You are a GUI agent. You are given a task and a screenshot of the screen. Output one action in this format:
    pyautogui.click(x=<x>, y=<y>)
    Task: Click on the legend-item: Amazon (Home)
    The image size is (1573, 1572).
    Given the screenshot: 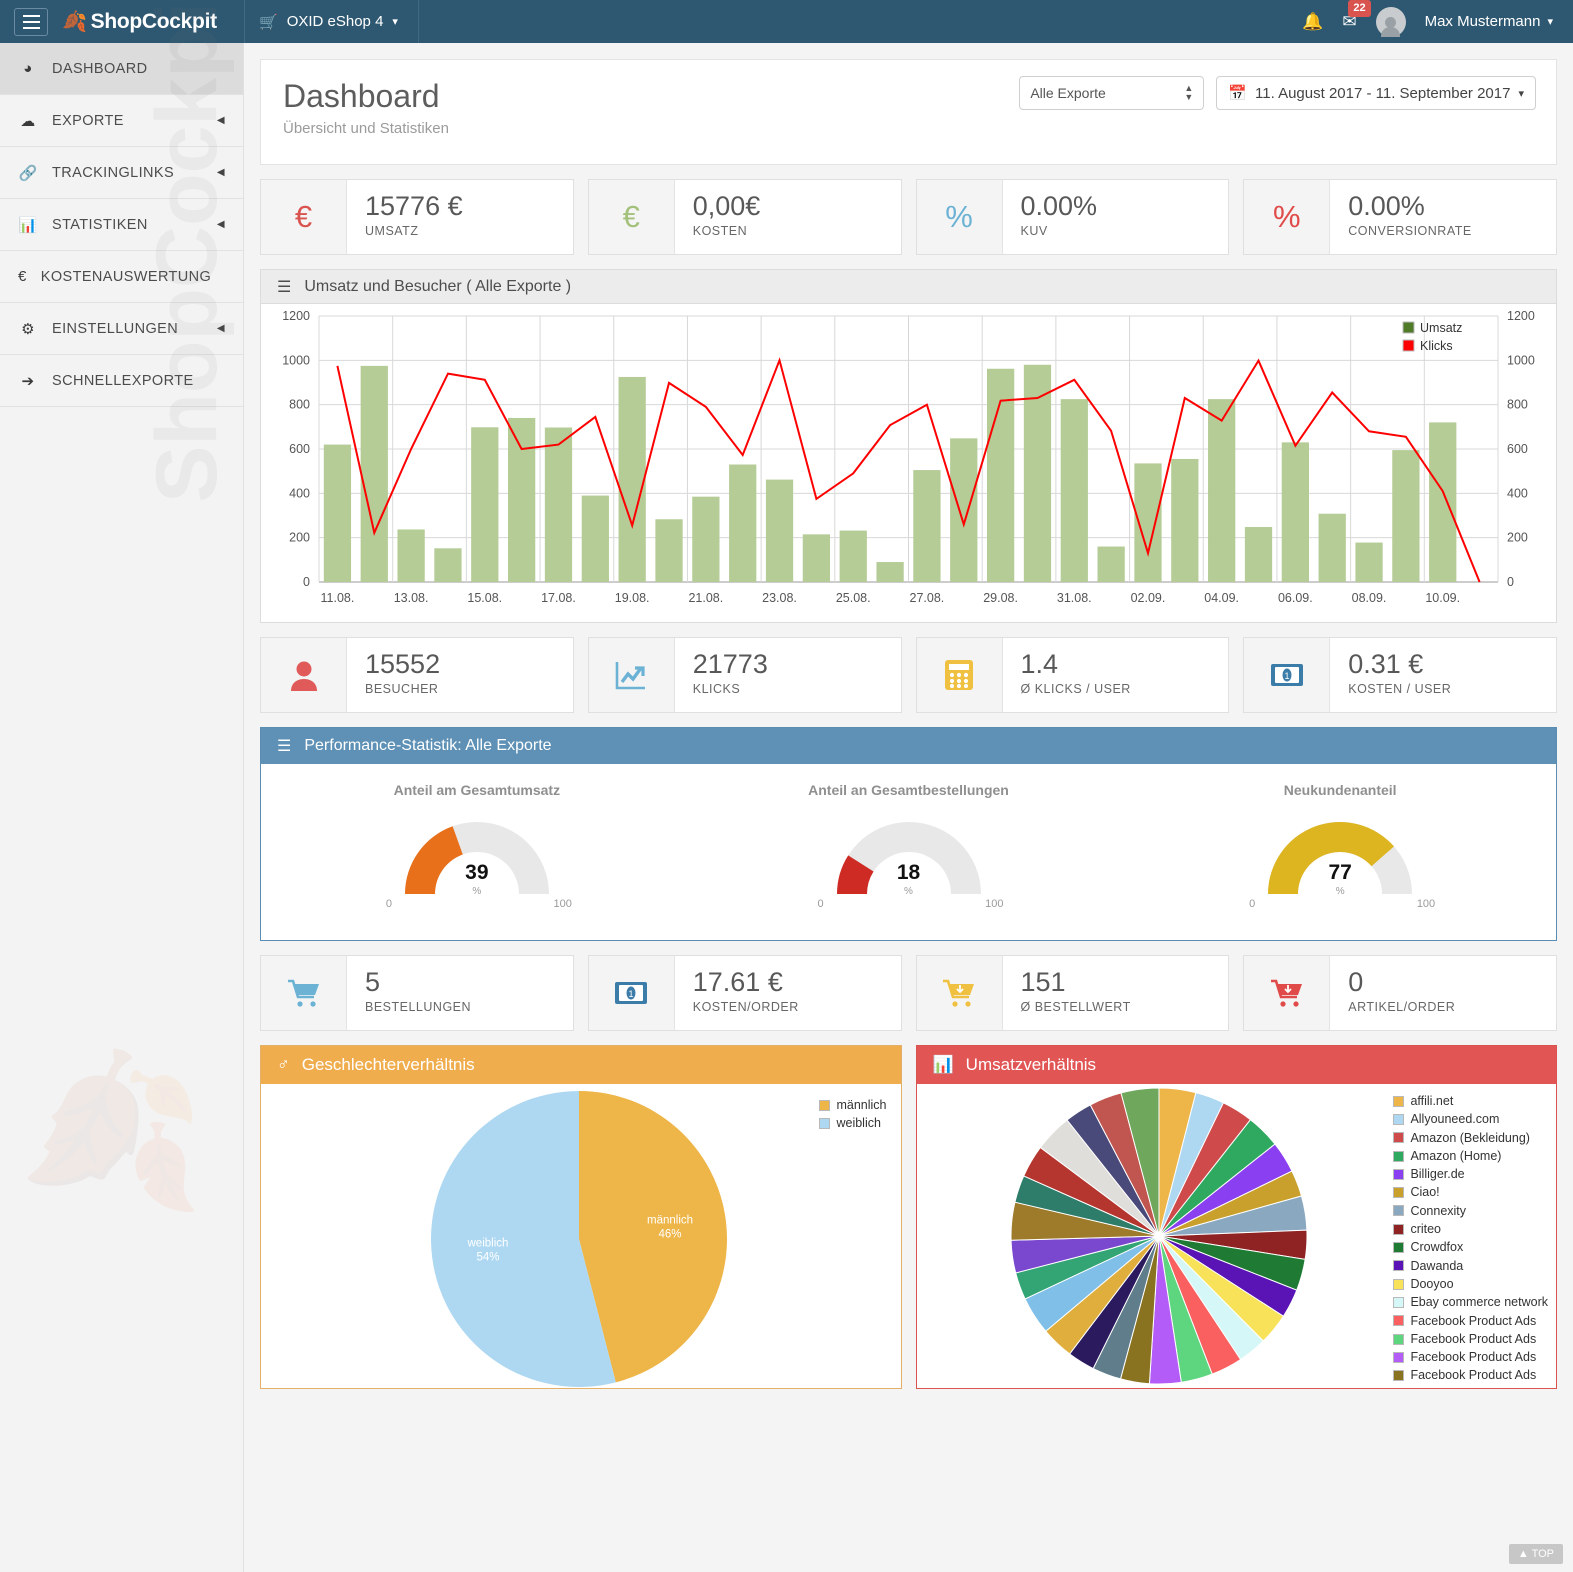 What is the action you would take?
    pyautogui.click(x=1470, y=1156)
    